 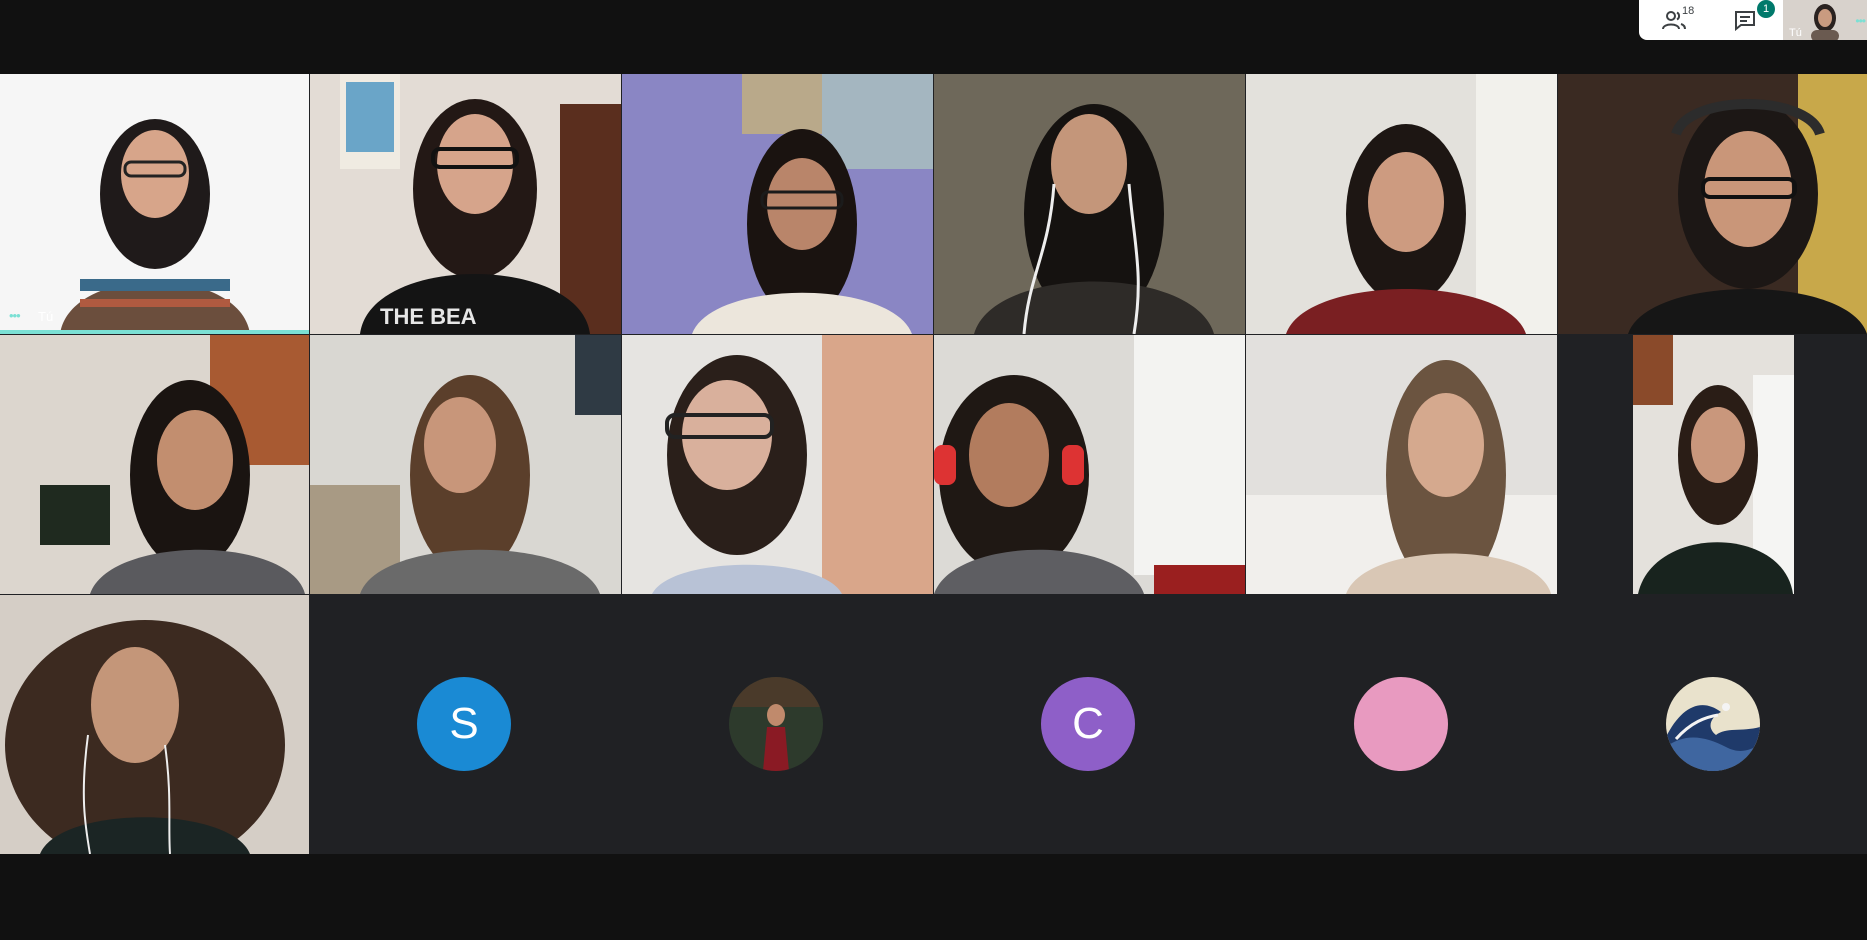 I want to click on avatar-photo-image, so click(x=776, y=724).